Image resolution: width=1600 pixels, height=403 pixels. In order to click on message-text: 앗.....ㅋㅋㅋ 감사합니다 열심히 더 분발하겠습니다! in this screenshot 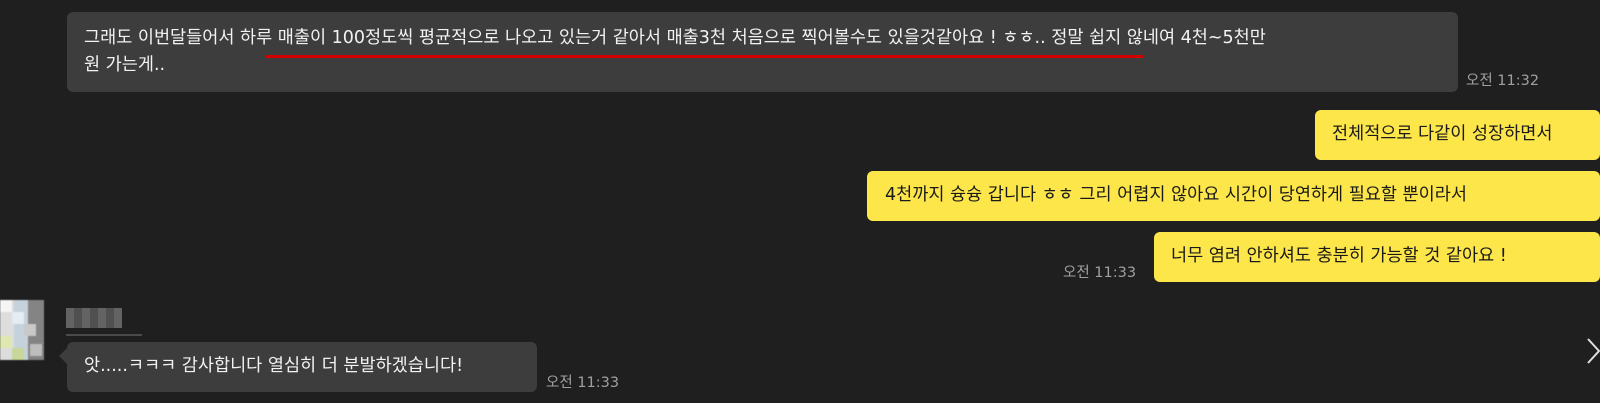, I will do `click(274, 366)`.